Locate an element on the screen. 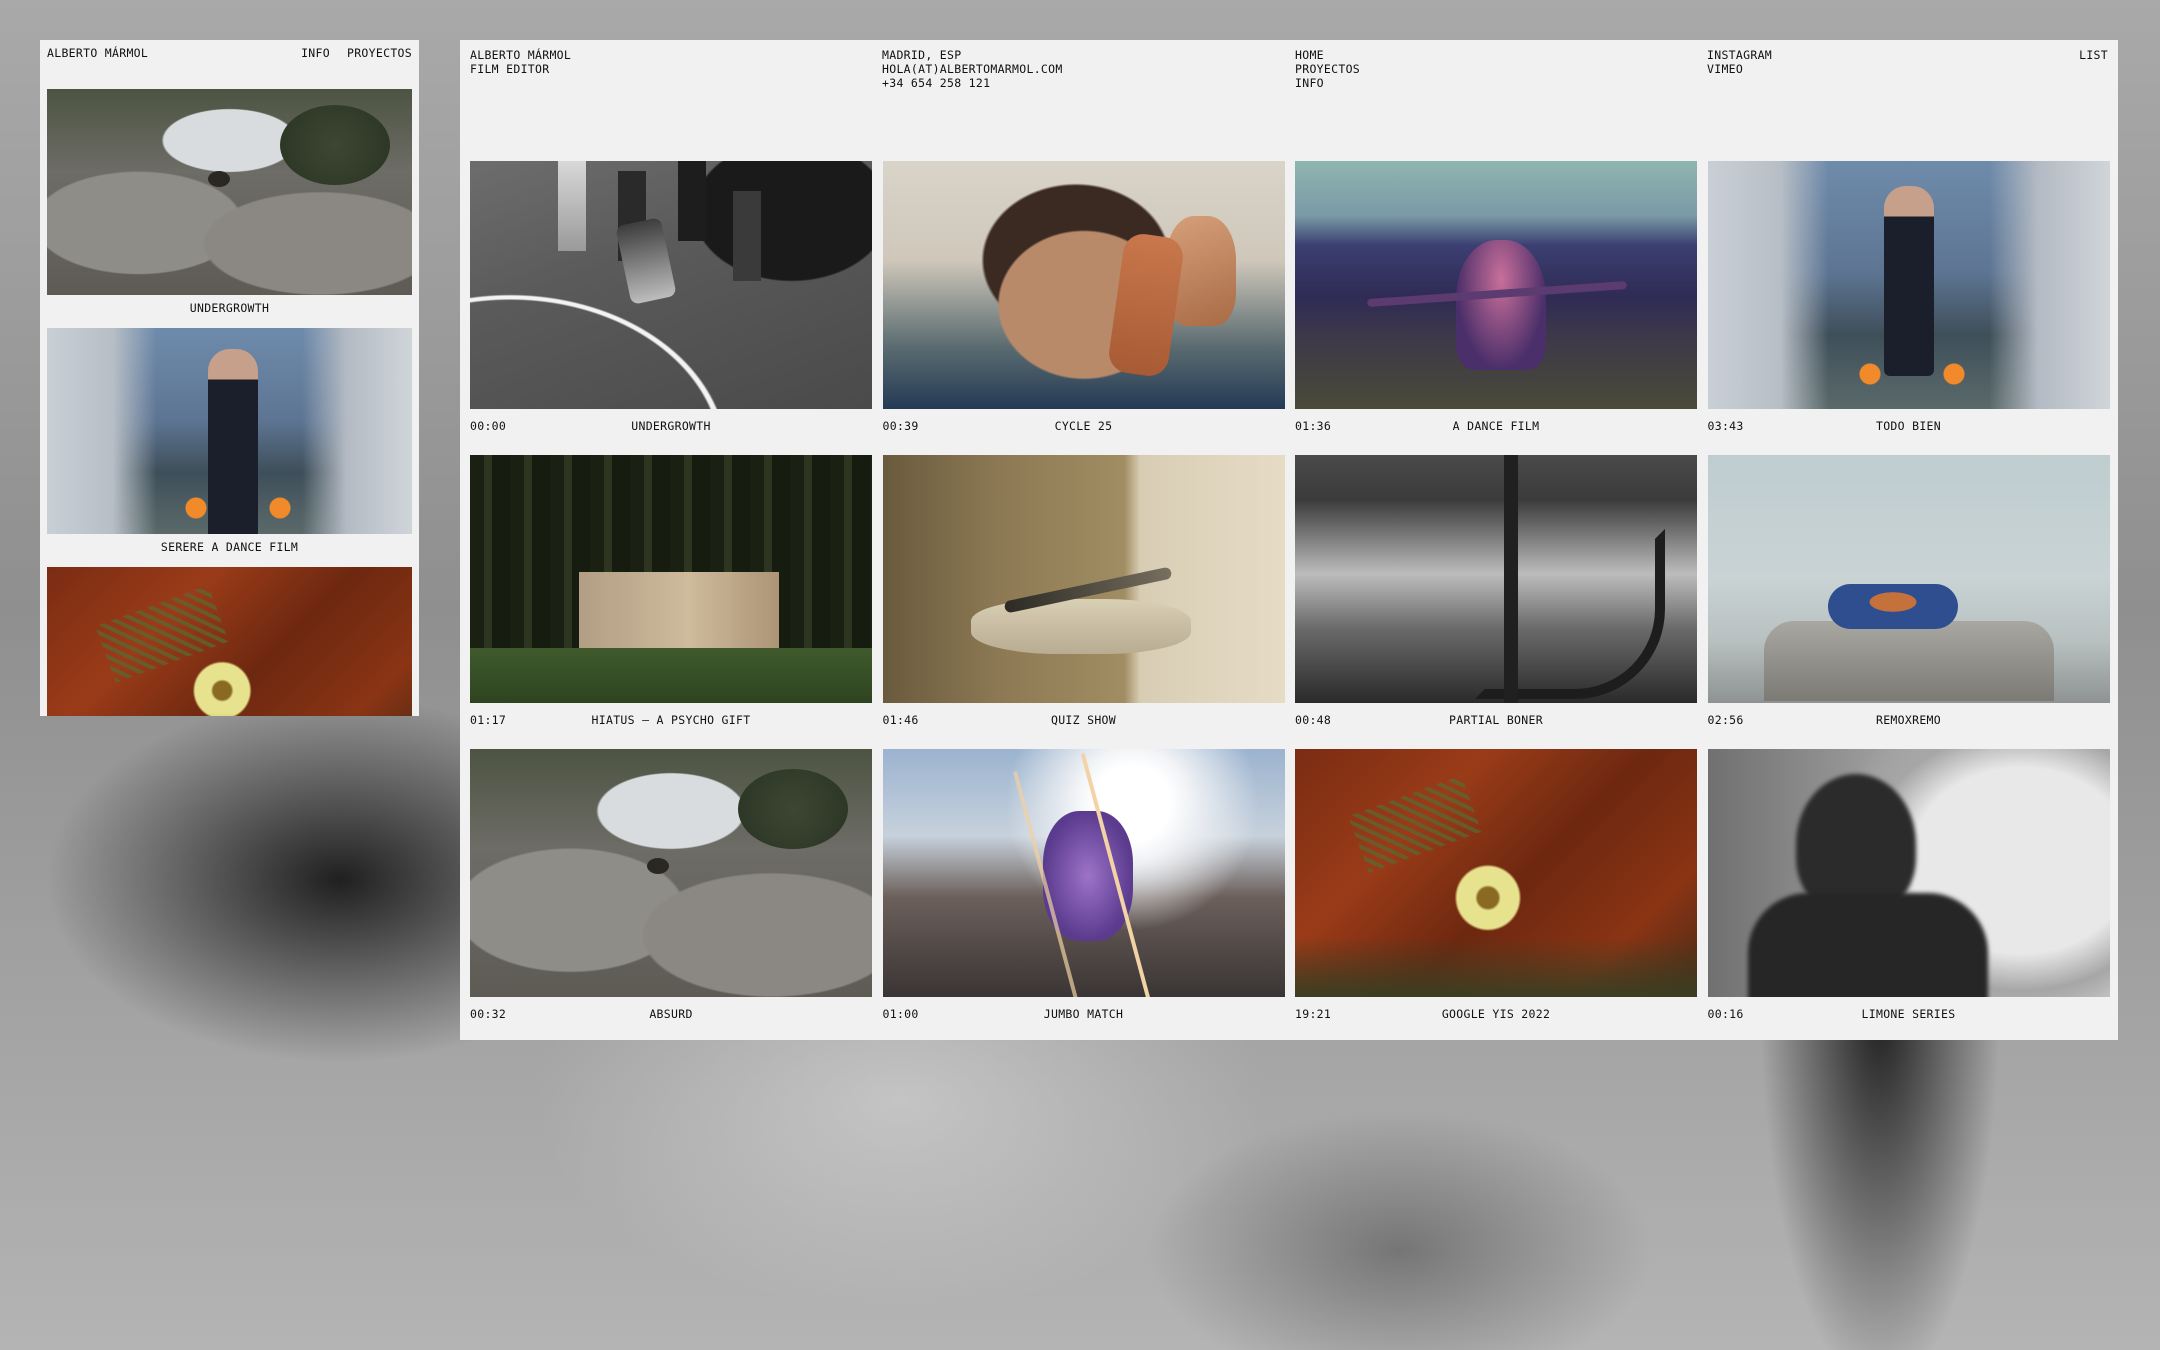 Image resolution: width=2160 pixels, height=1350 pixels. project-meta: 19:21 GOOGLE YIS 2022 is located at coordinates (1496, 1014).